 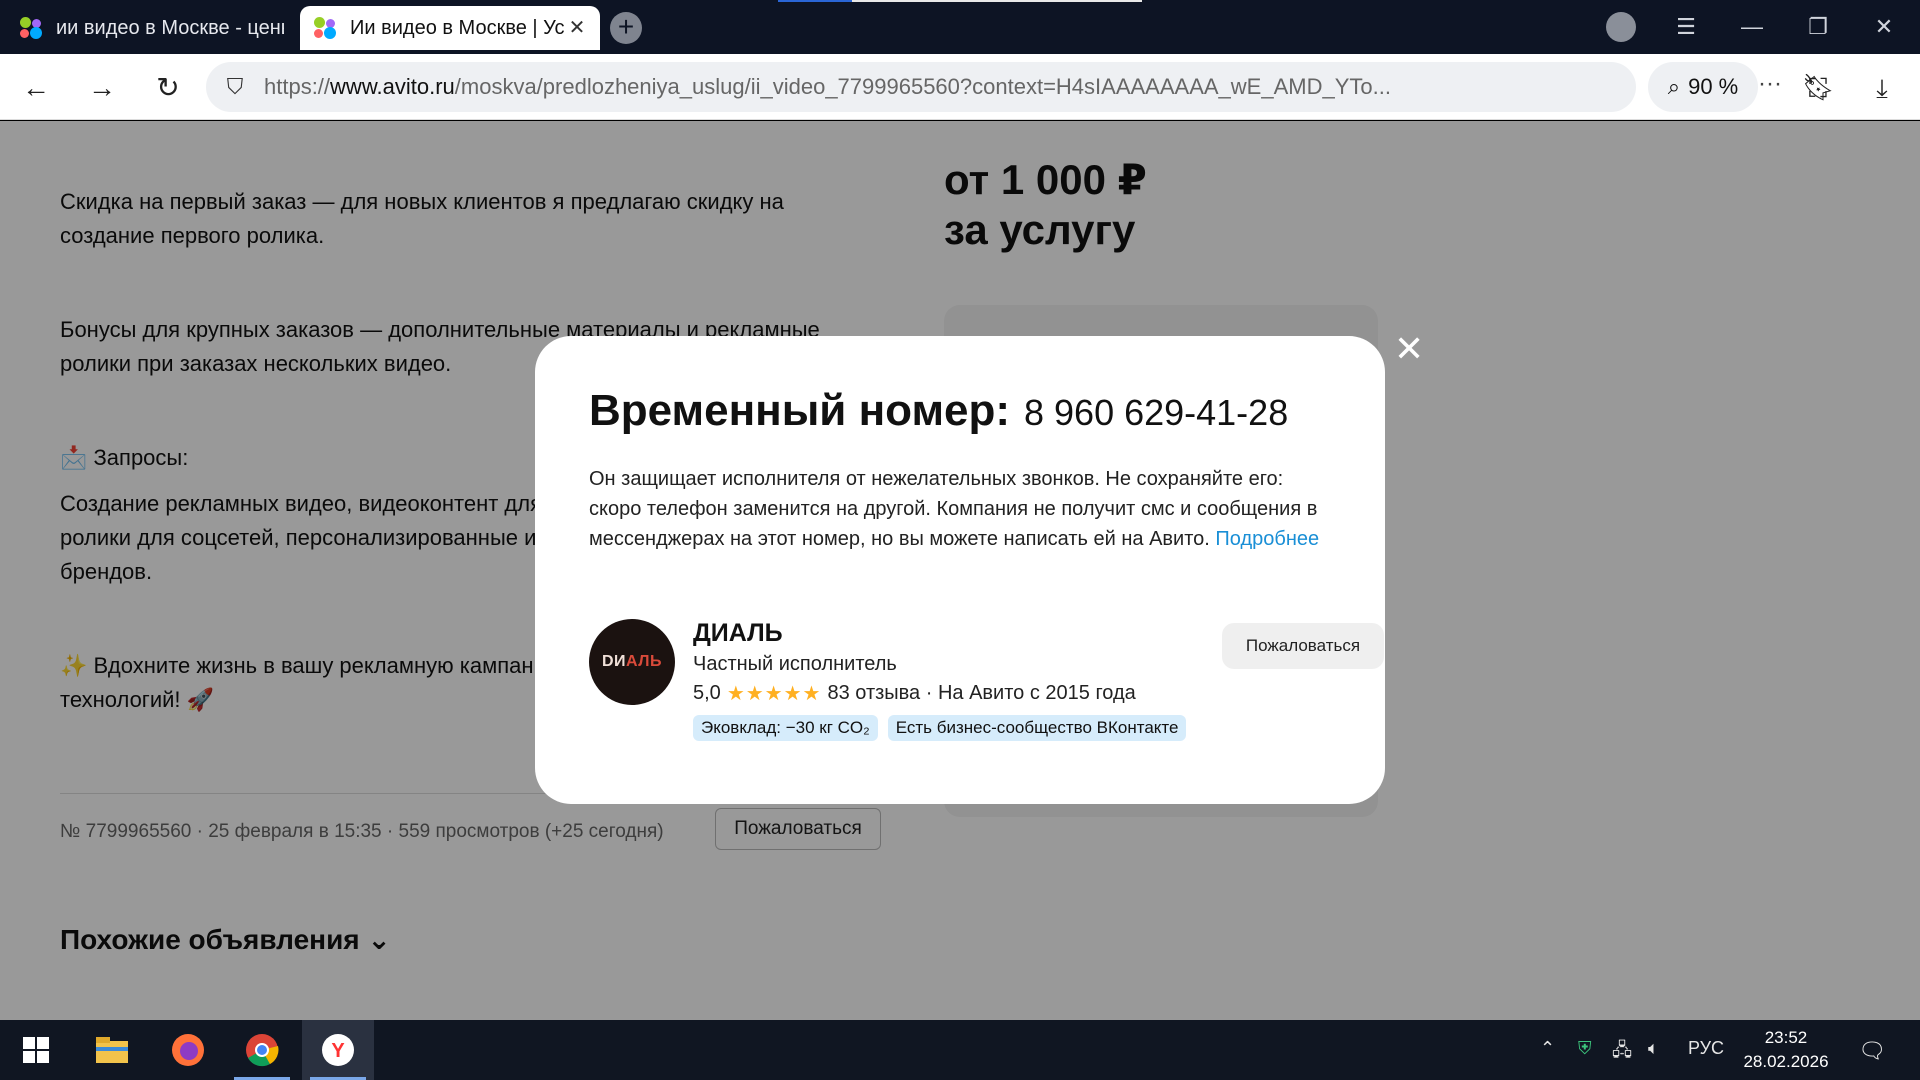 I want to click on tab-inactive: ии видео в Москве - цены, so click(x=151, y=28).